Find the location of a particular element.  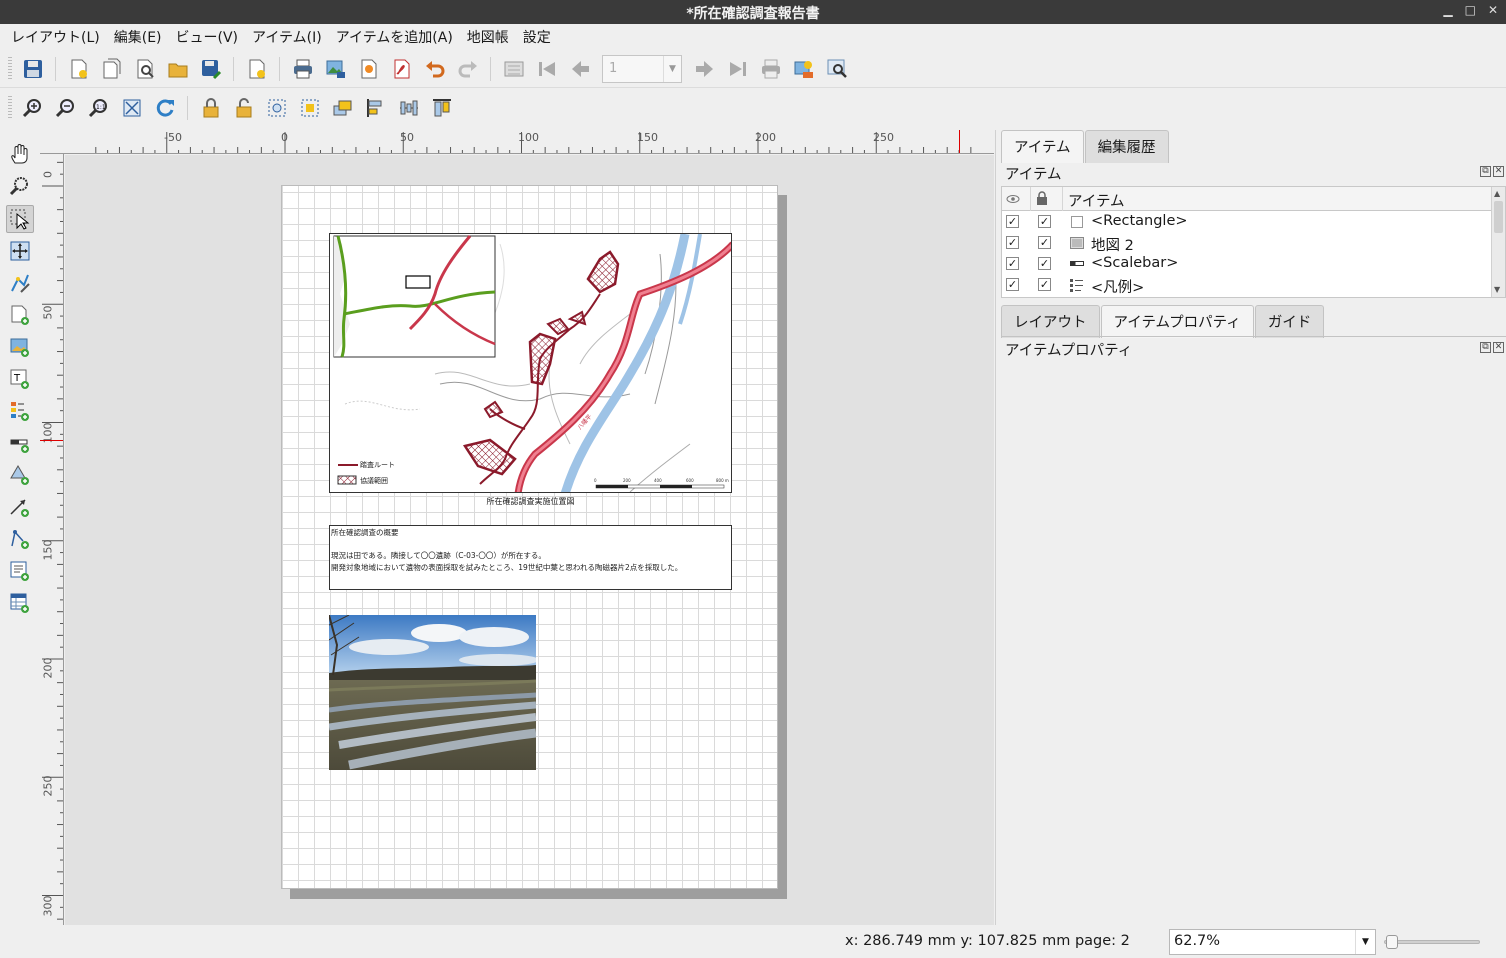

menu-item: アイテム(I) is located at coordinates (287, 37).